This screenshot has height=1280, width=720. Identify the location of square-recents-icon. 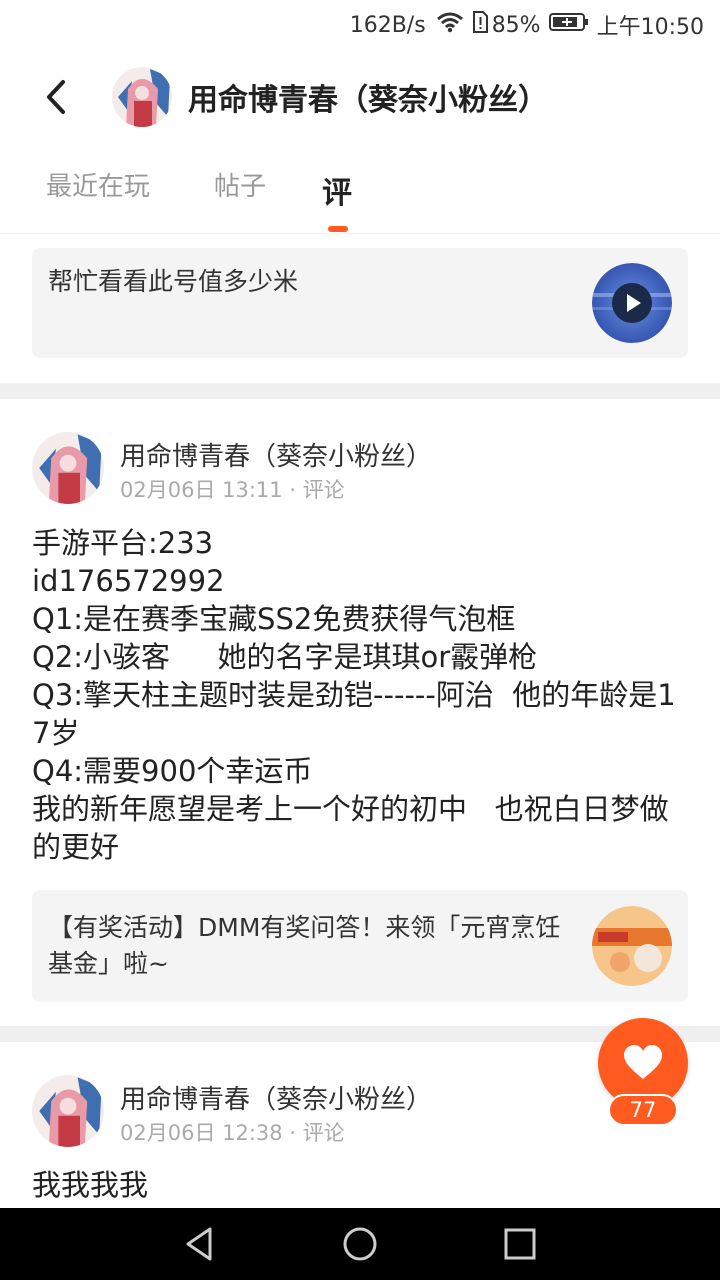
(520, 1244).